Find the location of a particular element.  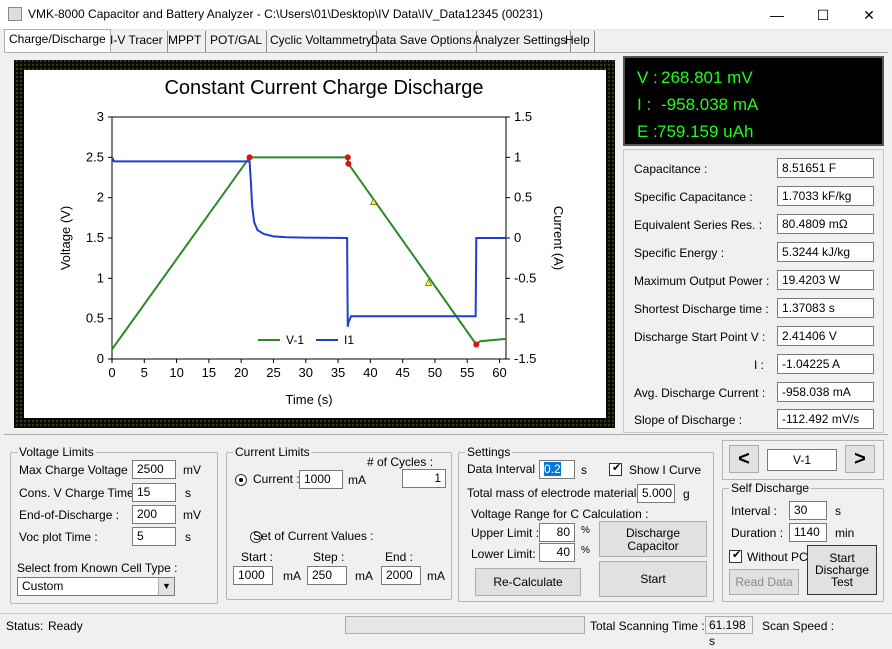

start-button: Start is located at coordinates (653, 579).